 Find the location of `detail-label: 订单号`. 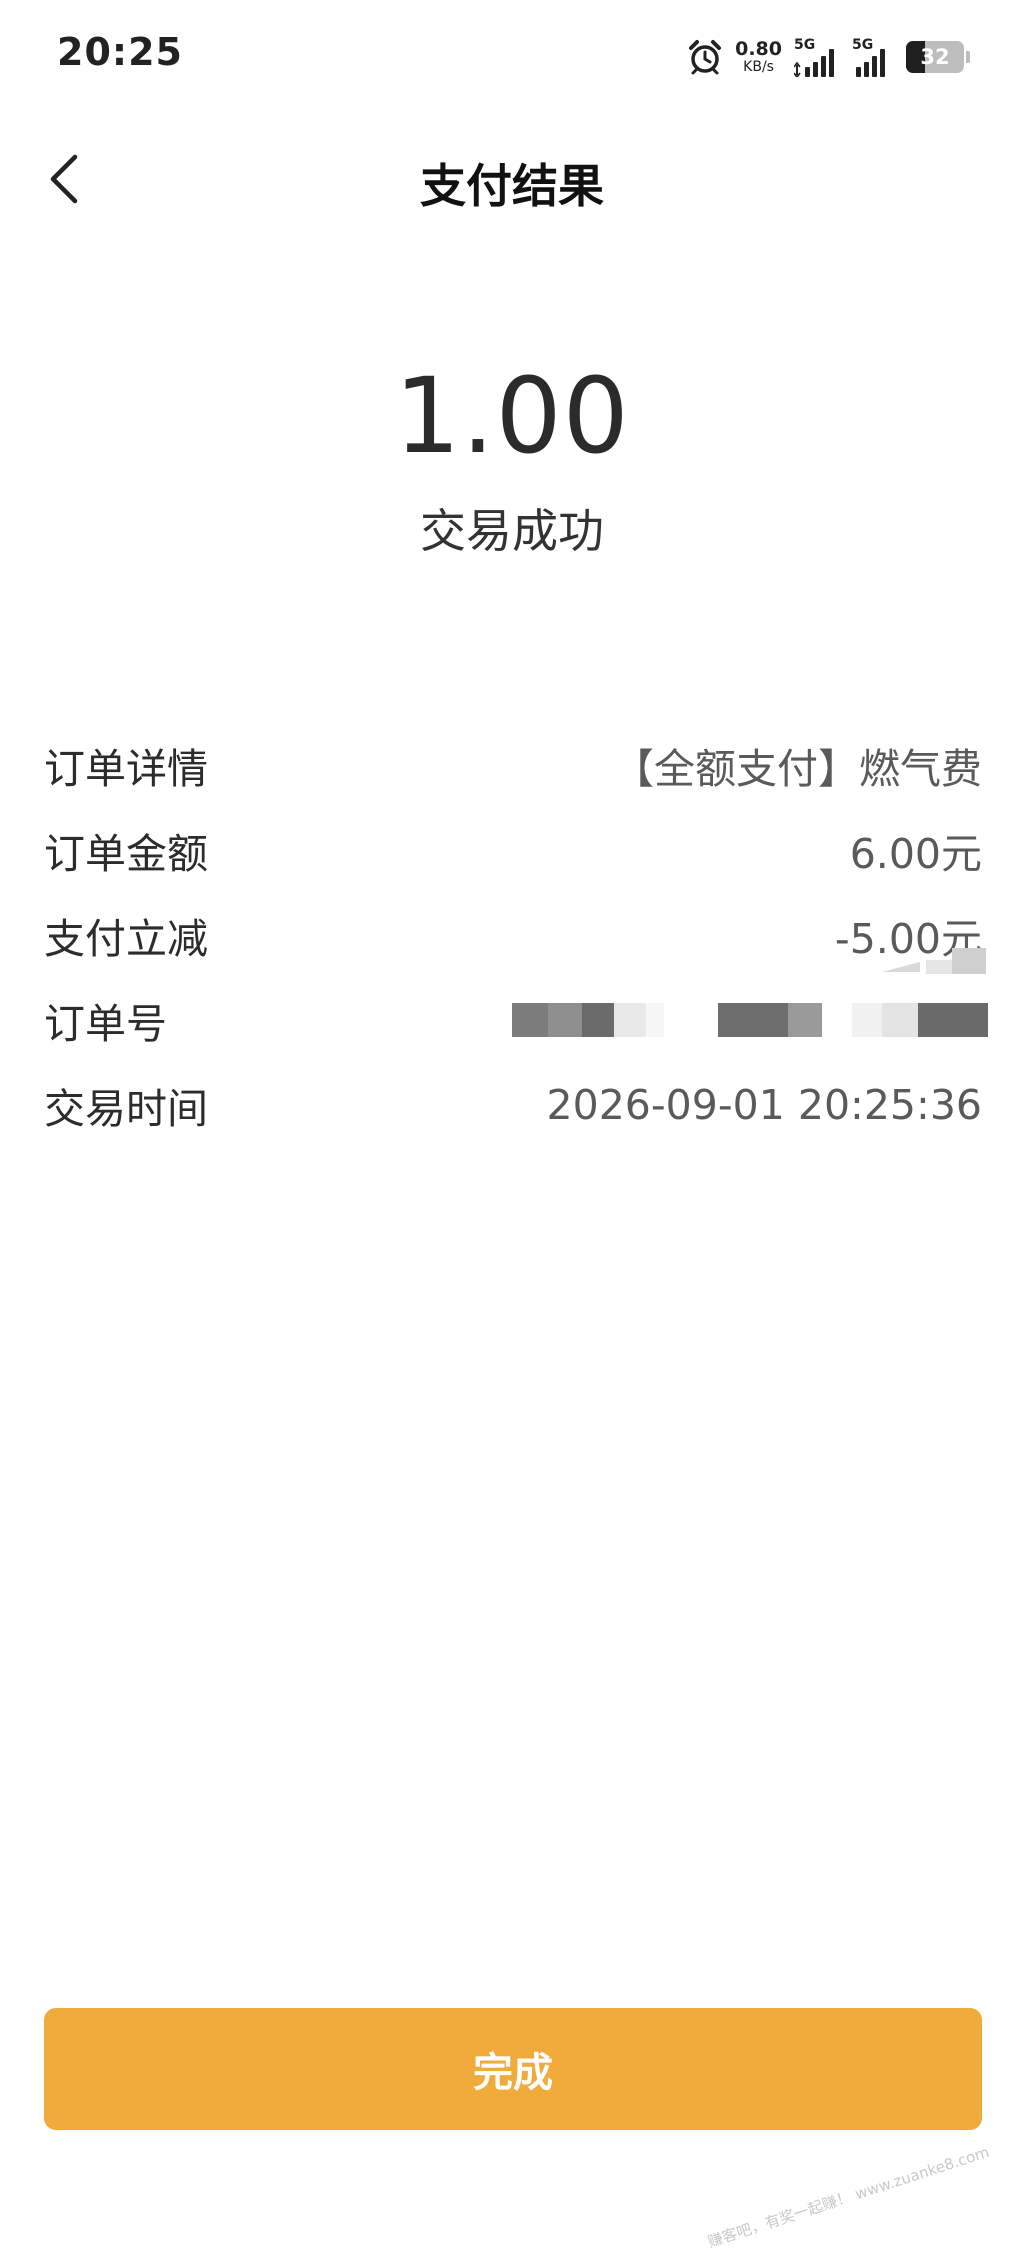

detail-label: 订单号 is located at coordinates (105, 1023).